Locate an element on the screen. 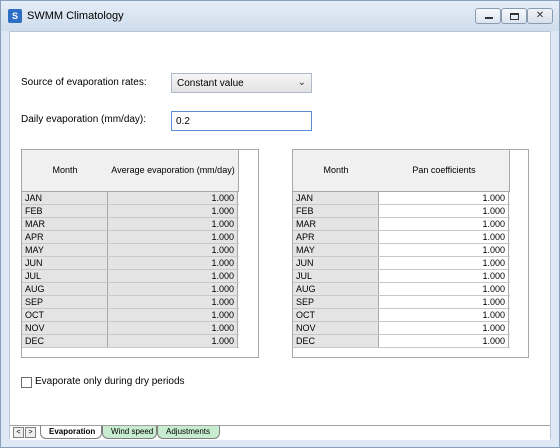  window-title: SWMM Climatology is located at coordinates (75, 16).